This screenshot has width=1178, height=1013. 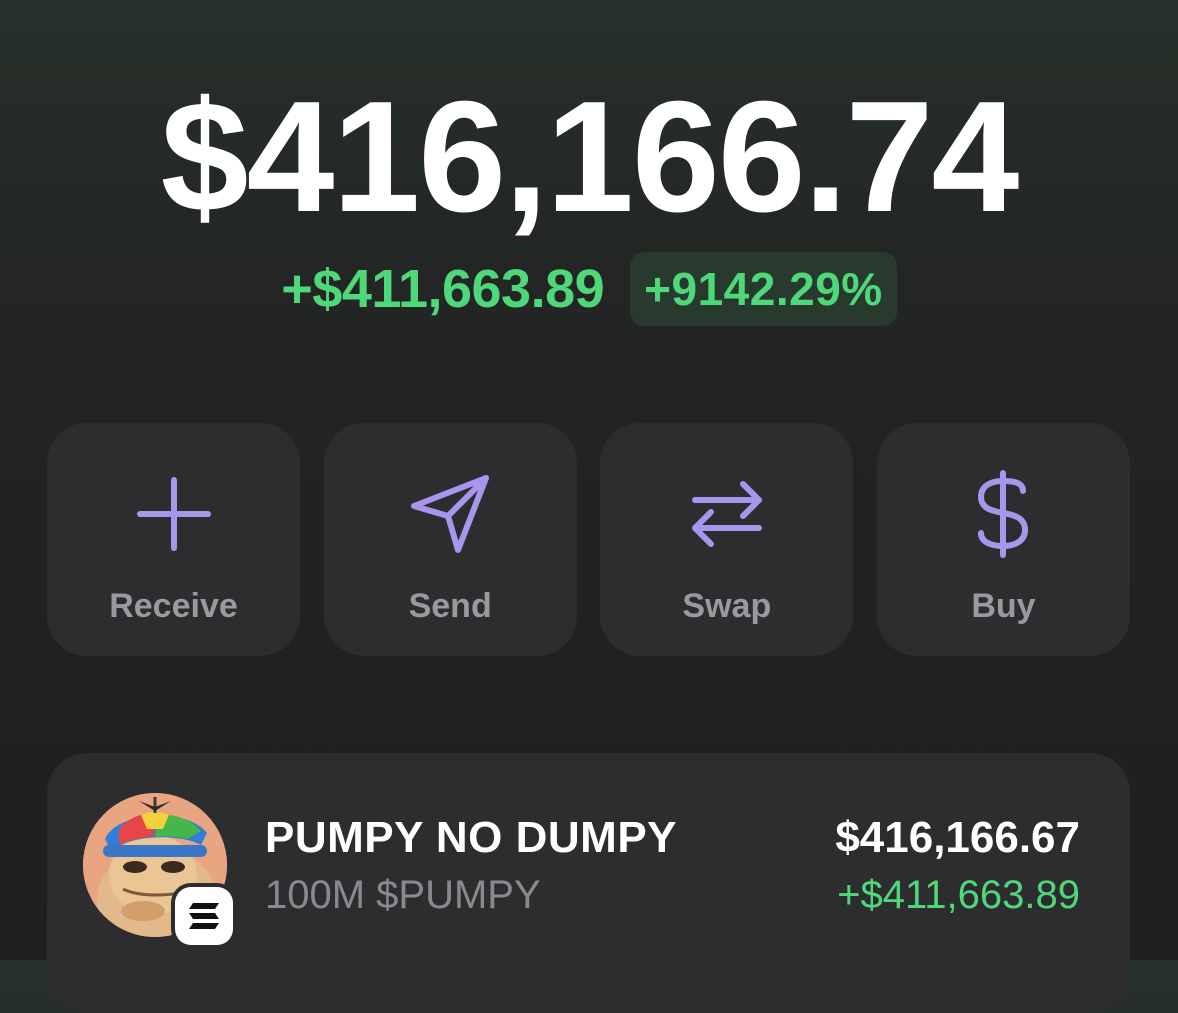 I want to click on token-value: $416,166.67, so click(x=957, y=837).